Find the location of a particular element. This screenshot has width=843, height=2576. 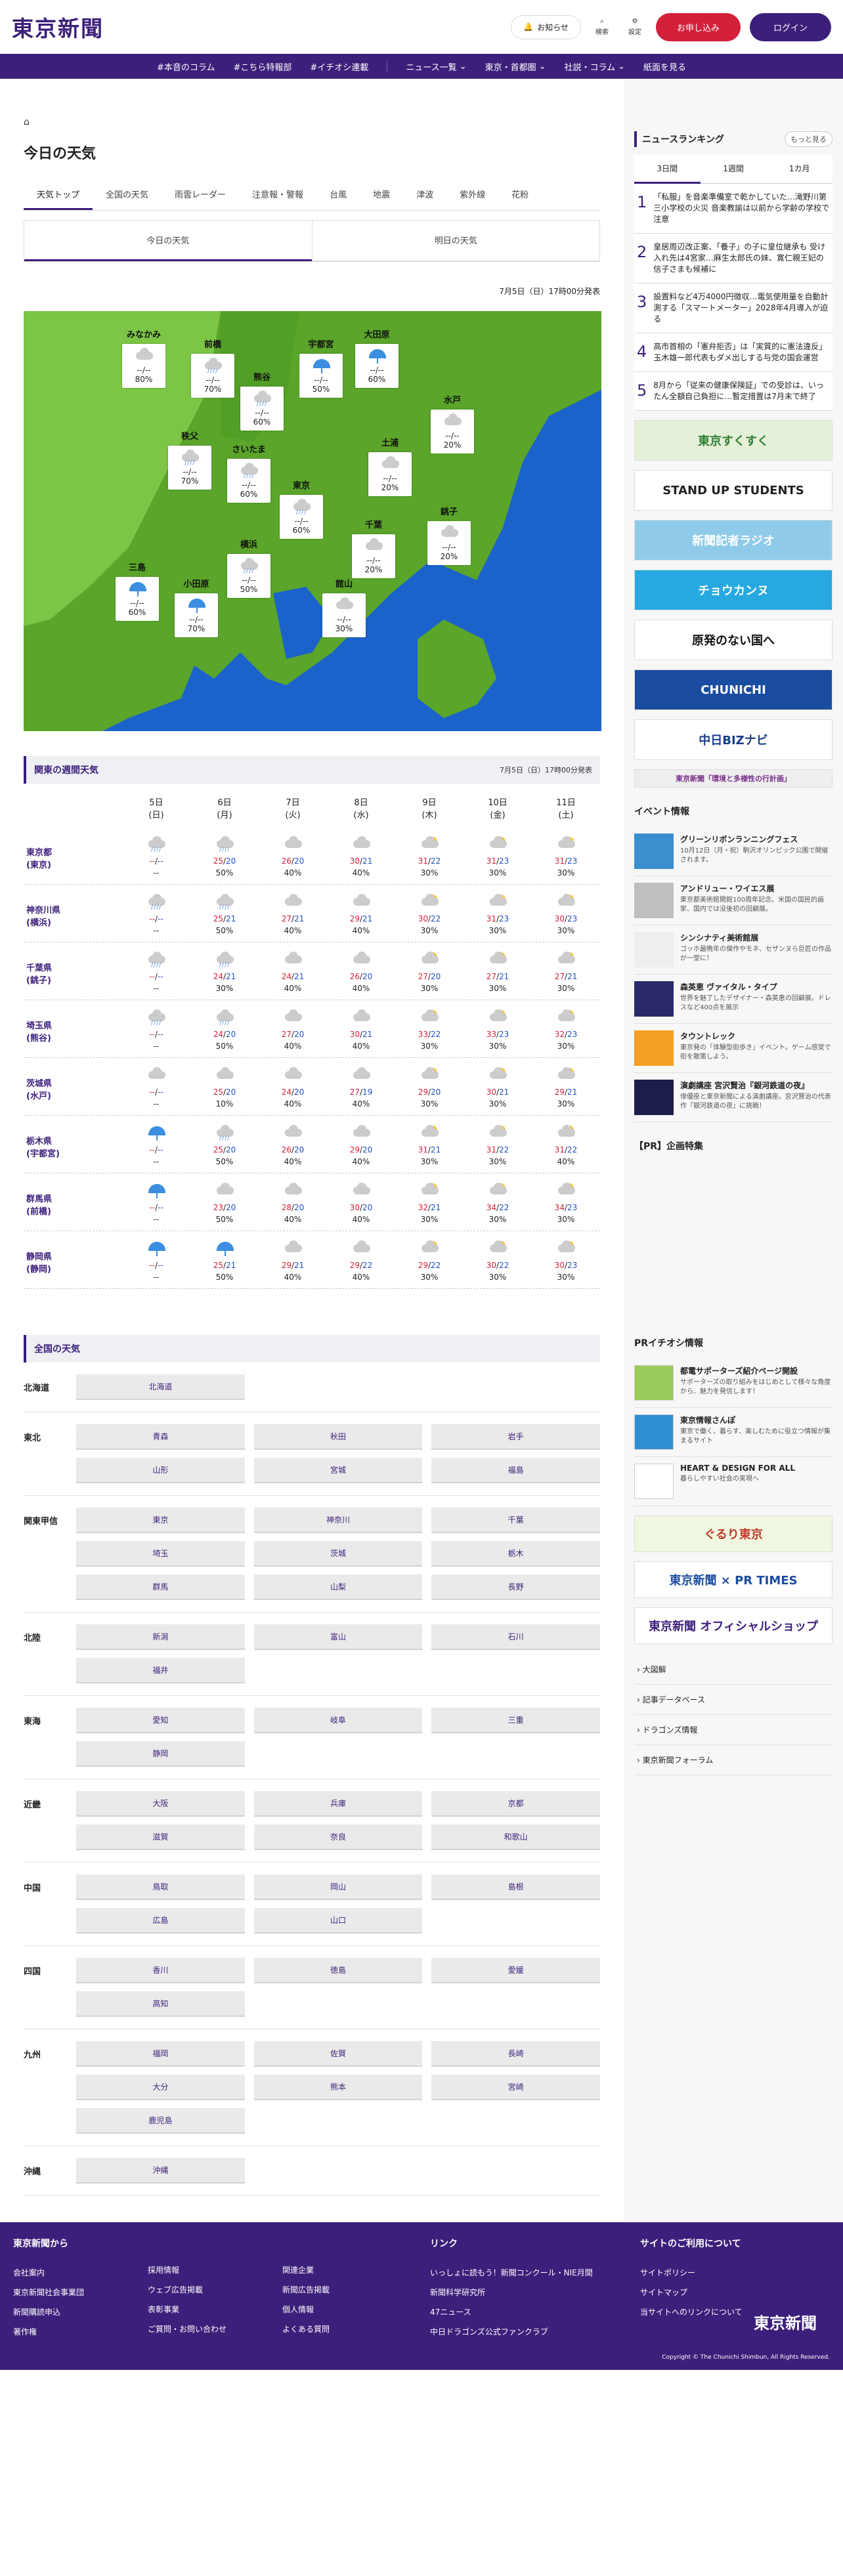

tab-1month: 1カ月 is located at coordinates (799, 169).